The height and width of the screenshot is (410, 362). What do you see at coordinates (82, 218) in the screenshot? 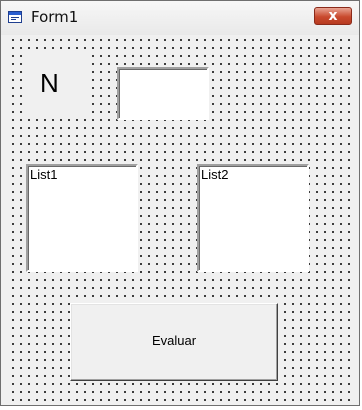
I see `list1-listbox: List1` at bounding box center [82, 218].